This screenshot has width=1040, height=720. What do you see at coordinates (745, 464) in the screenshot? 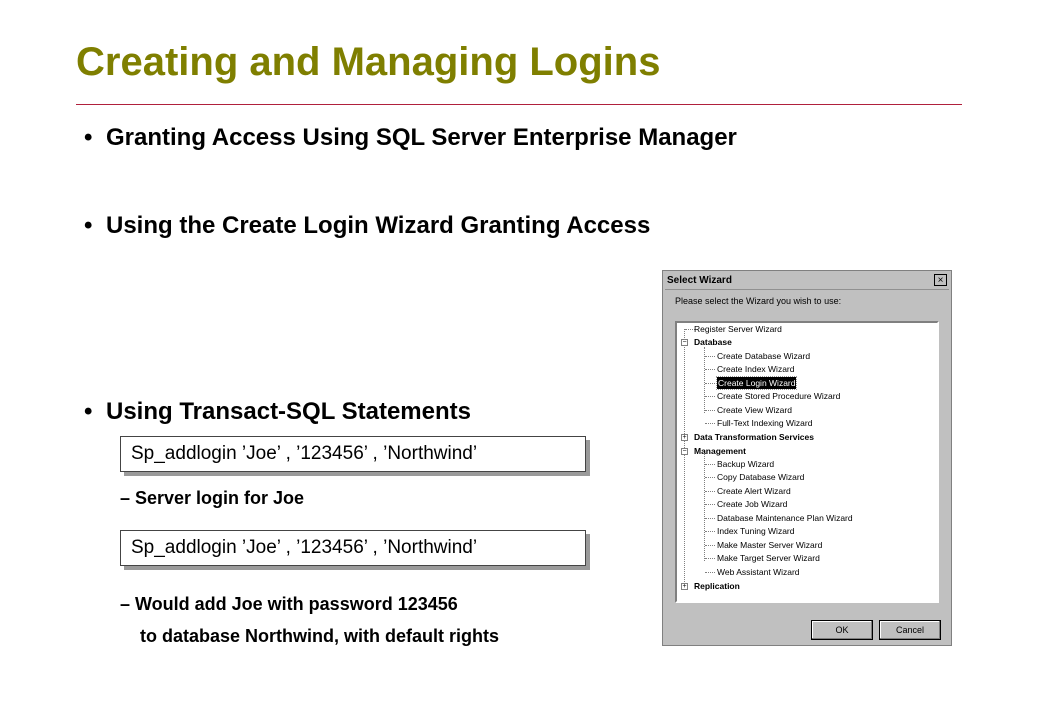
I see `tree-item-backup: Backup Wizard` at bounding box center [745, 464].